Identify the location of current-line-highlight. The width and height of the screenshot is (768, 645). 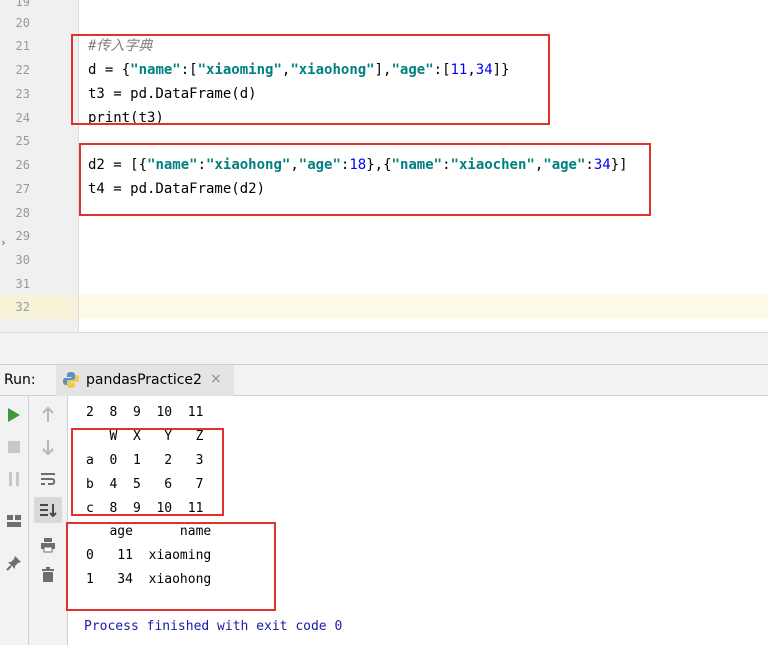
(423, 307).